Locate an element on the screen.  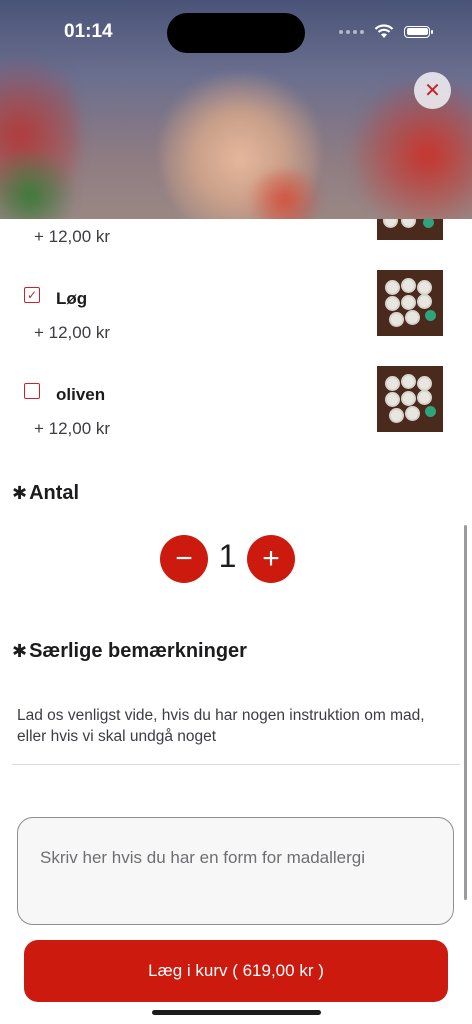
close-icon: ✕ is located at coordinates (432, 90).